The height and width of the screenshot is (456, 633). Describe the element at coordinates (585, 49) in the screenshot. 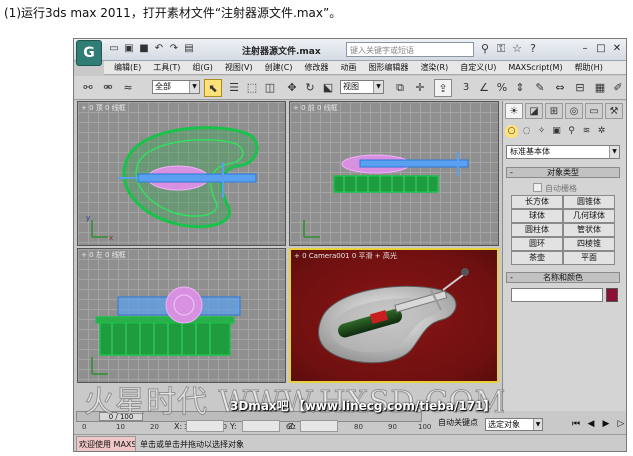

I see `minimize-icon: –` at that location.